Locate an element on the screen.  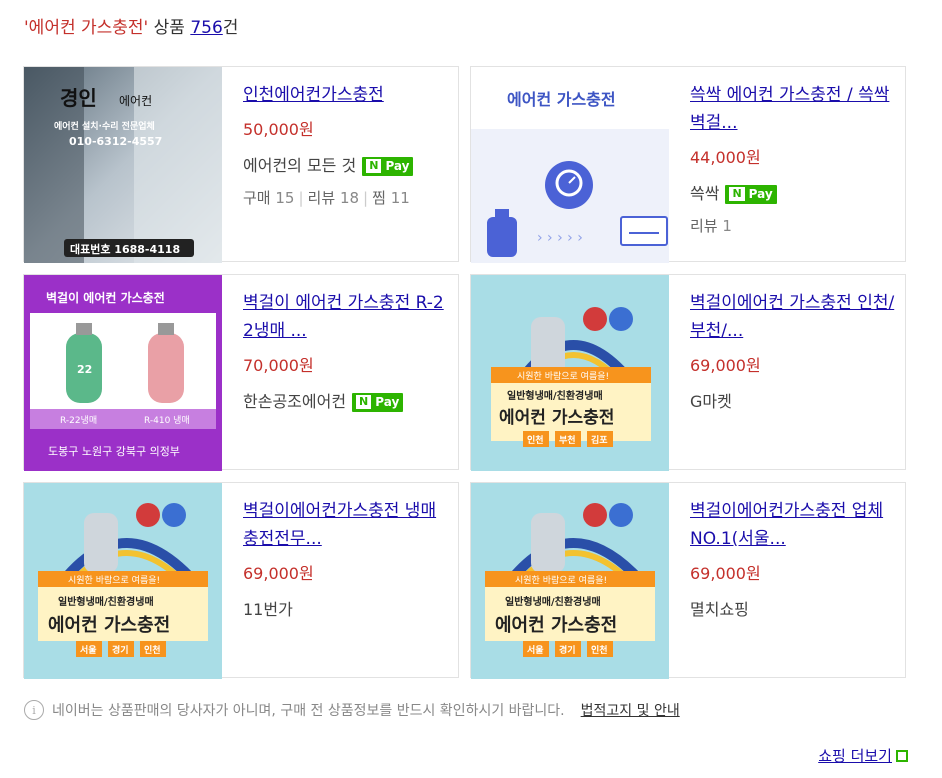
meta-label: 찜 is located at coordinates (379, 198).